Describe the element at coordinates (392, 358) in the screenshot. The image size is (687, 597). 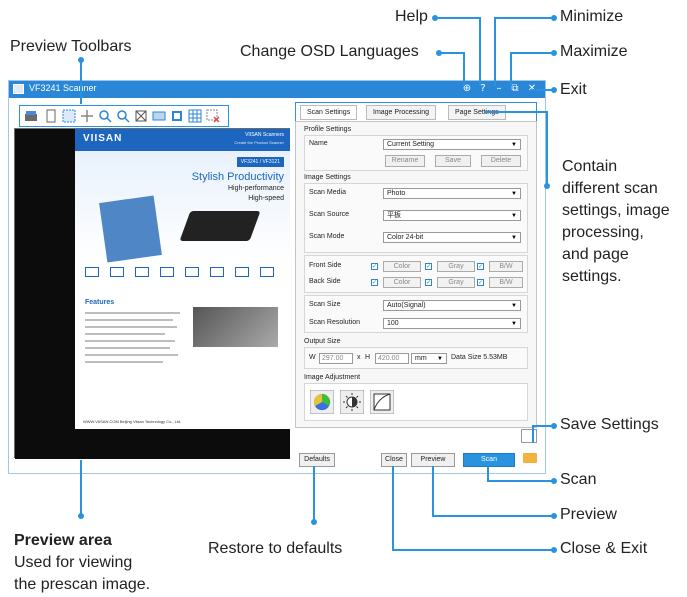
I see `height-input: 420.00` at that location.